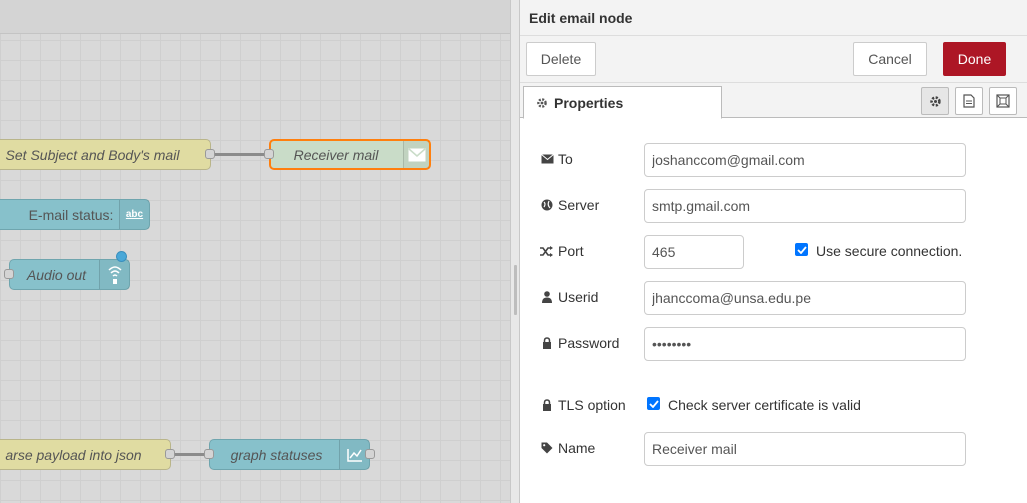 The height and width of the screenshot is (503, 1027). I want to click on frame-icon, so click(1003, 101).